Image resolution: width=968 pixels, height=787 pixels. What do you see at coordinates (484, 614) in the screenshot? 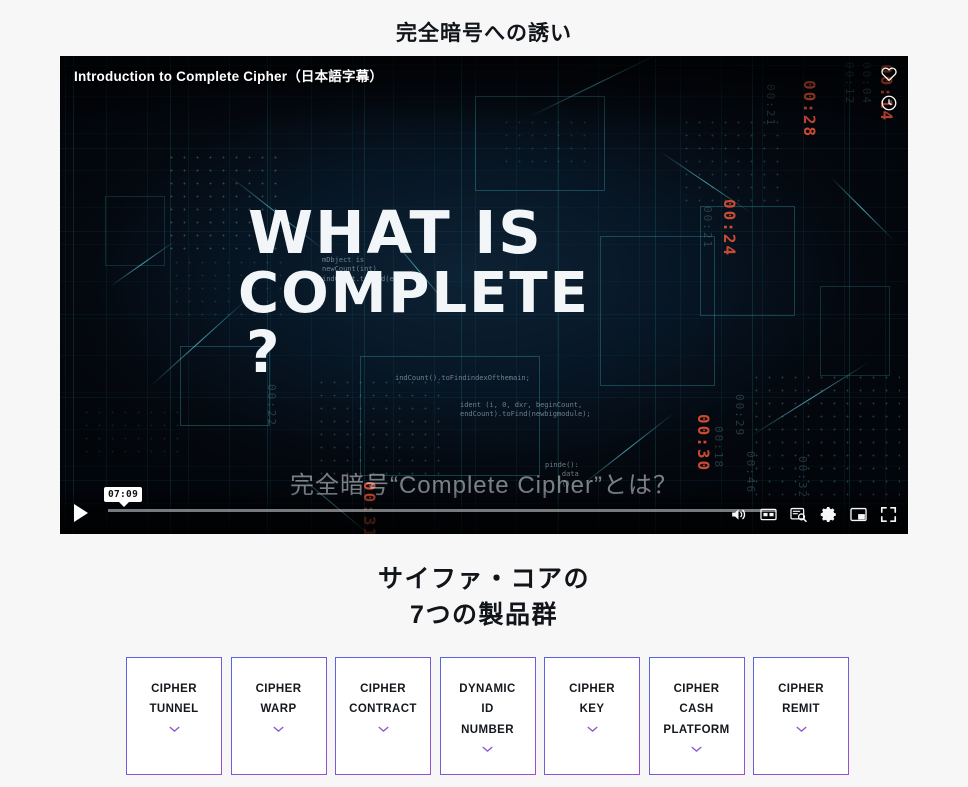
I see `heading-line-2: 7つの製品群` at bounding box center [484, 614].